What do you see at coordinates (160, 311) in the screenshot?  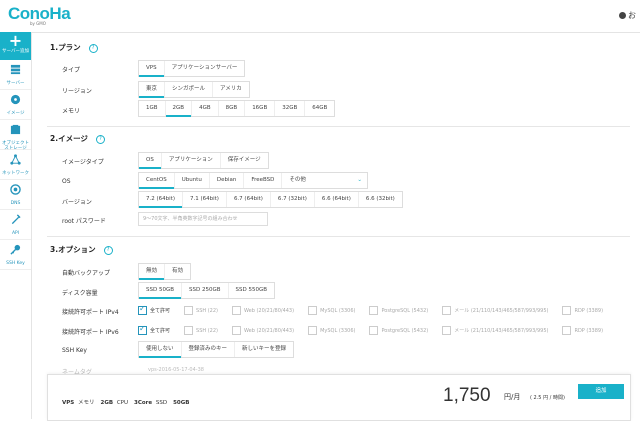 I see `port-label: 全て許可` at bounding box center [160, 311].